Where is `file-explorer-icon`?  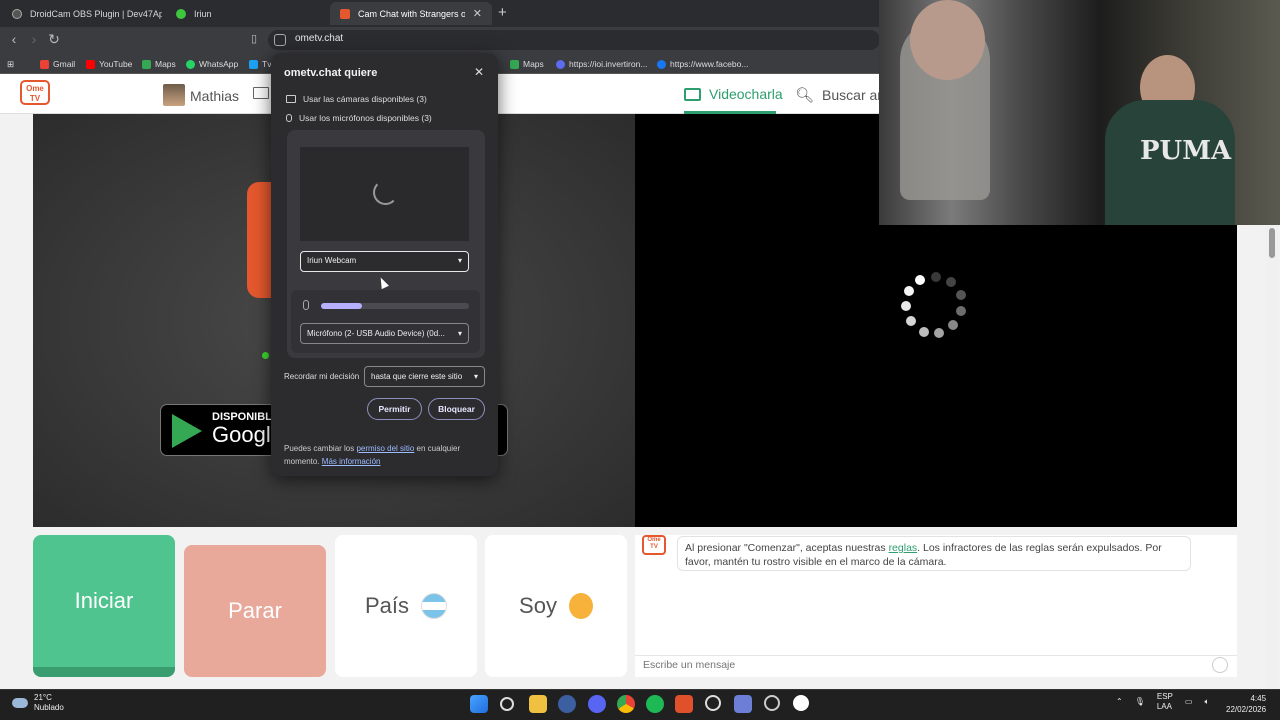
file-explorer-icon is located at coordinates (538, 704).